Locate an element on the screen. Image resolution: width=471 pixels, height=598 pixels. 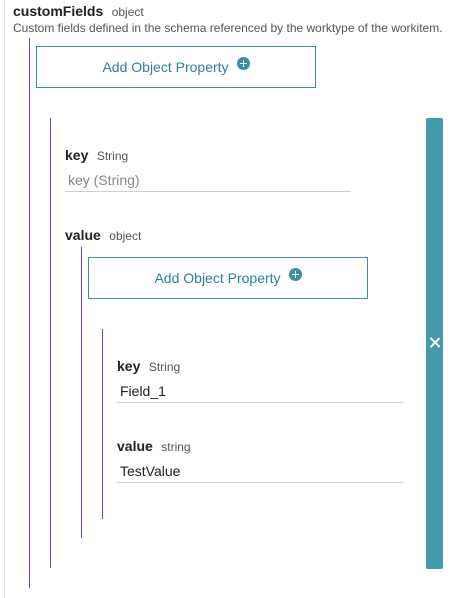
entry-key-type: String is located at coordinates (112, 156).